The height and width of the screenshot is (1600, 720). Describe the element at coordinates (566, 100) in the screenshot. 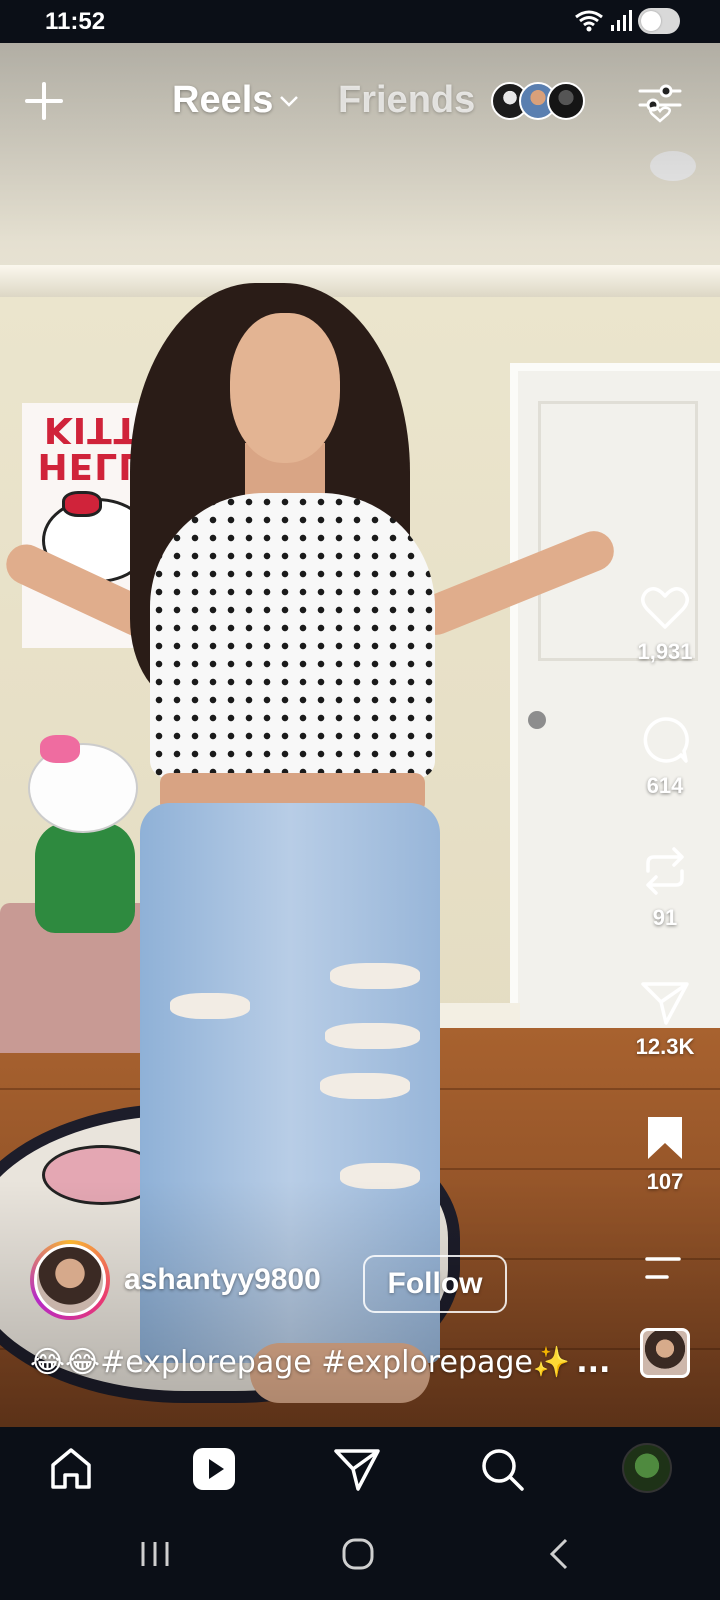

I see `friend-avatar` at that location.